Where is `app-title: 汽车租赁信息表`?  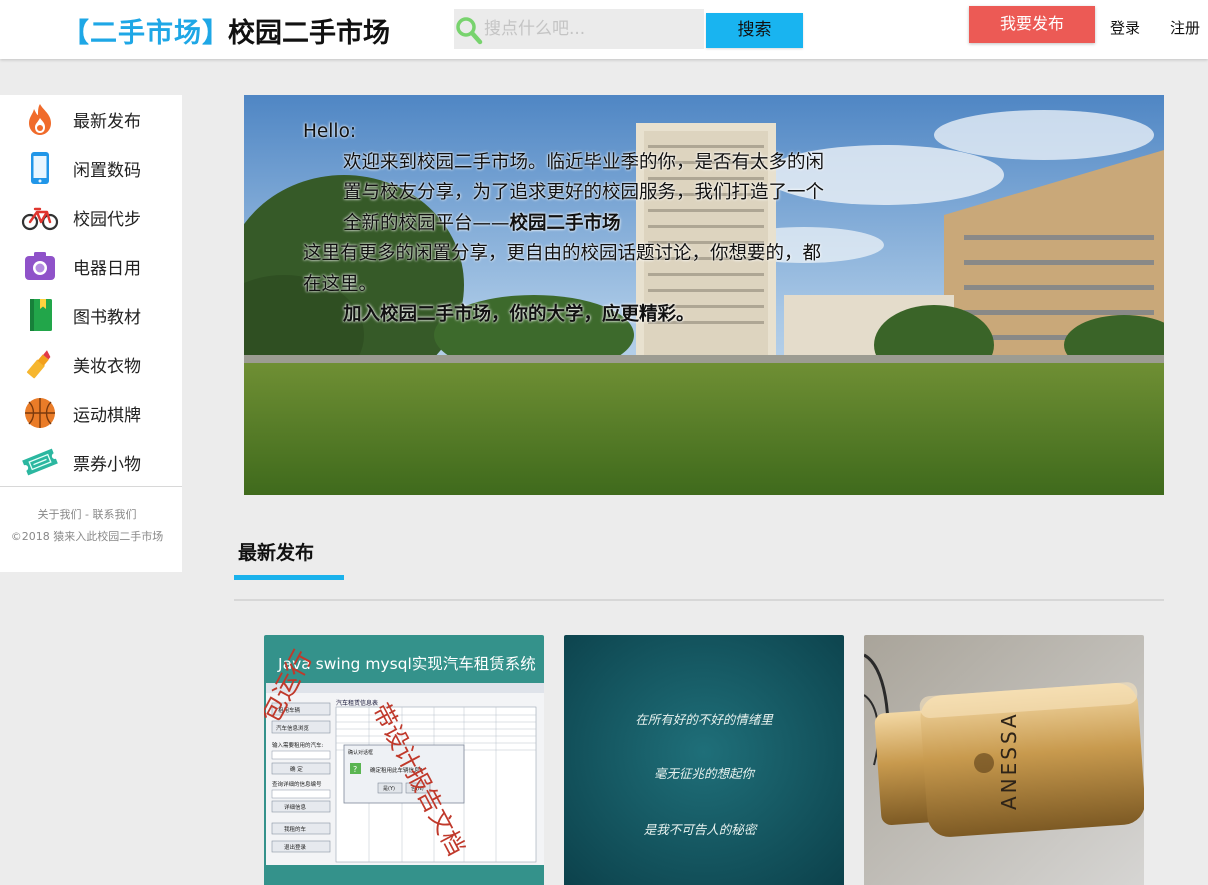 app-title: 汽车租赁信息表 is located at coordinates (357, 703).